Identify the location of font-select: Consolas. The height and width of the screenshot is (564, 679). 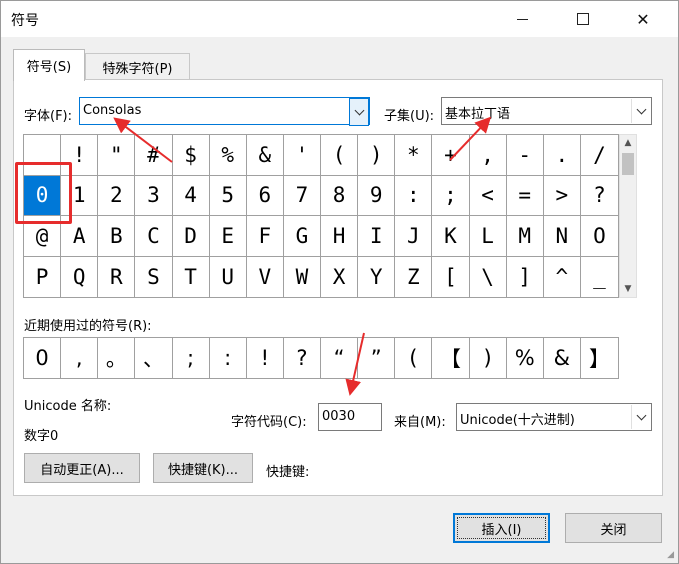
(224, 111).